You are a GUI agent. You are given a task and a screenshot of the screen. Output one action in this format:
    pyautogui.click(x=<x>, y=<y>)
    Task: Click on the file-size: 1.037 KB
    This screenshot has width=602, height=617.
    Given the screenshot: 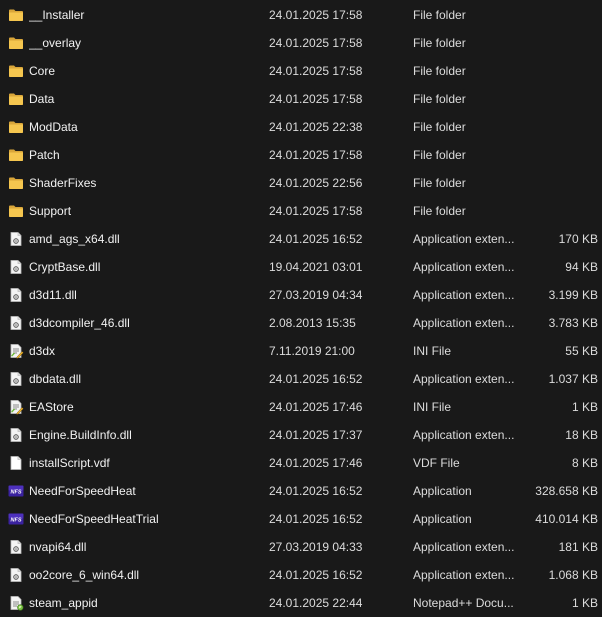 What is the action you would take?
    pyautogui.click(x=573, y=379)
    